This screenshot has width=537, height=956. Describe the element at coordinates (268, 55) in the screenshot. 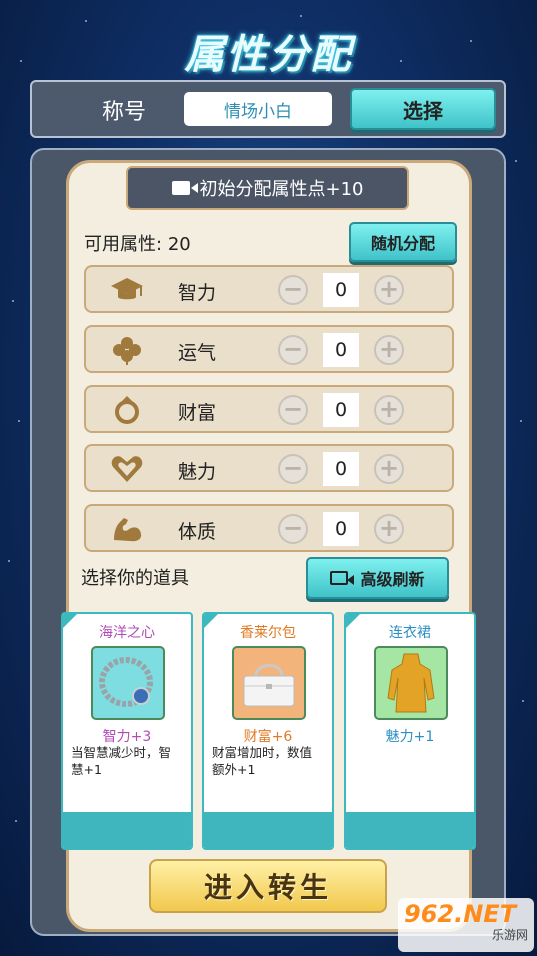

I see `page-title: 属性分配` at that location.